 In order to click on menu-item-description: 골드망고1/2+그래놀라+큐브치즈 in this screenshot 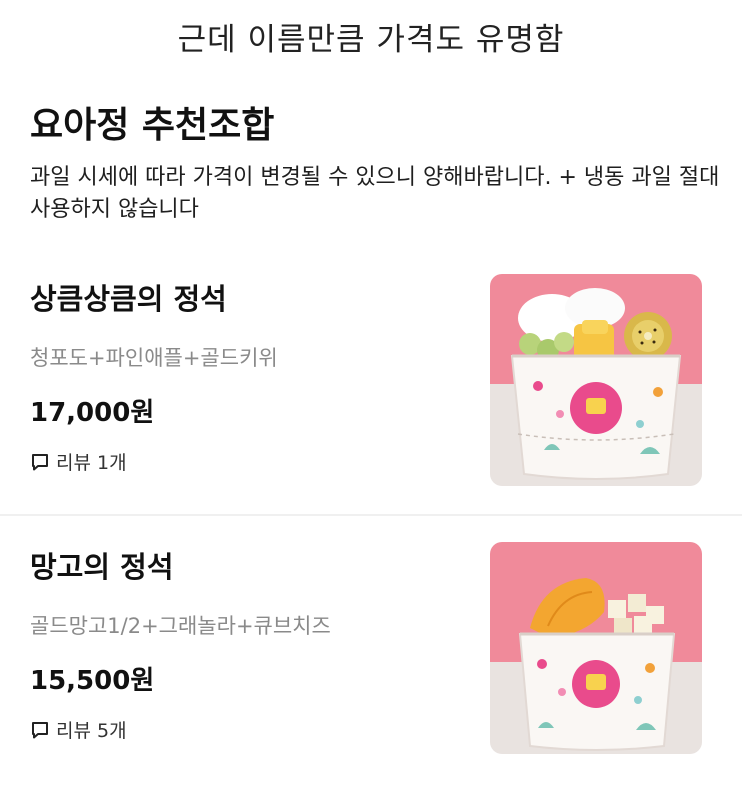, I will do `click(180, 626)`.